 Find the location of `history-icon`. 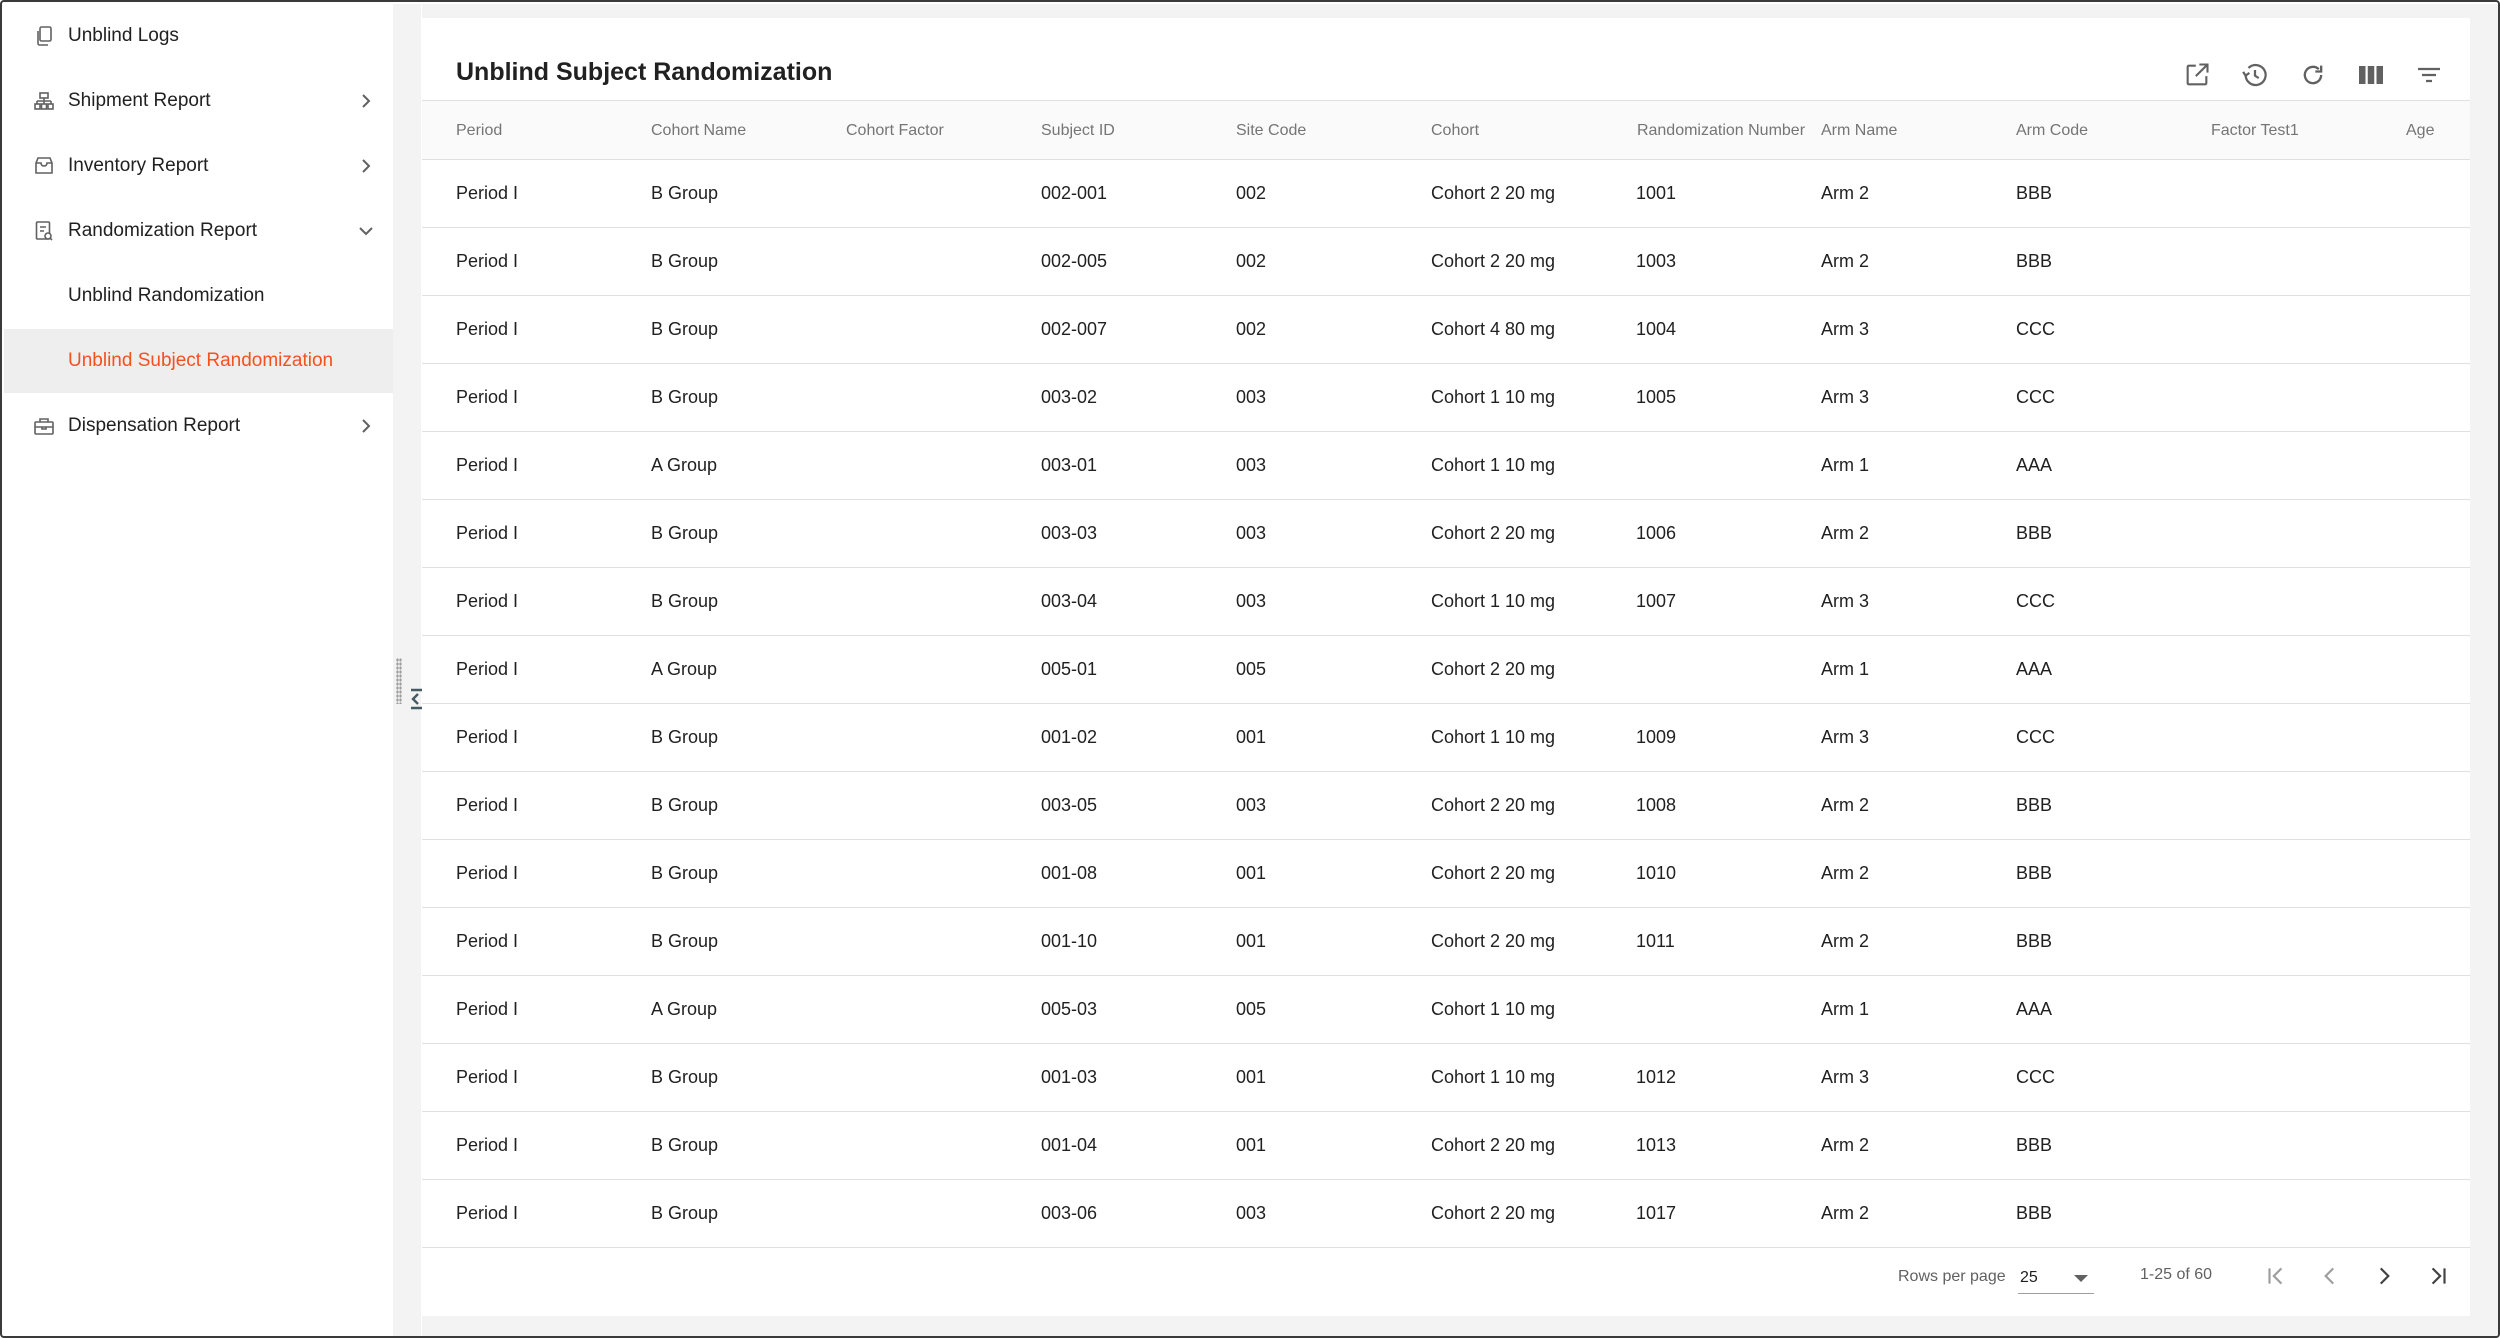

history-icon is located at coordinates (2255, 75).